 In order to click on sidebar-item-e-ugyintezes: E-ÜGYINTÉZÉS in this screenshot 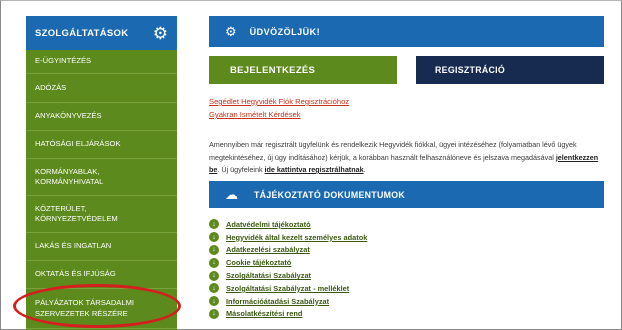, I will do `click(101, 62)`.